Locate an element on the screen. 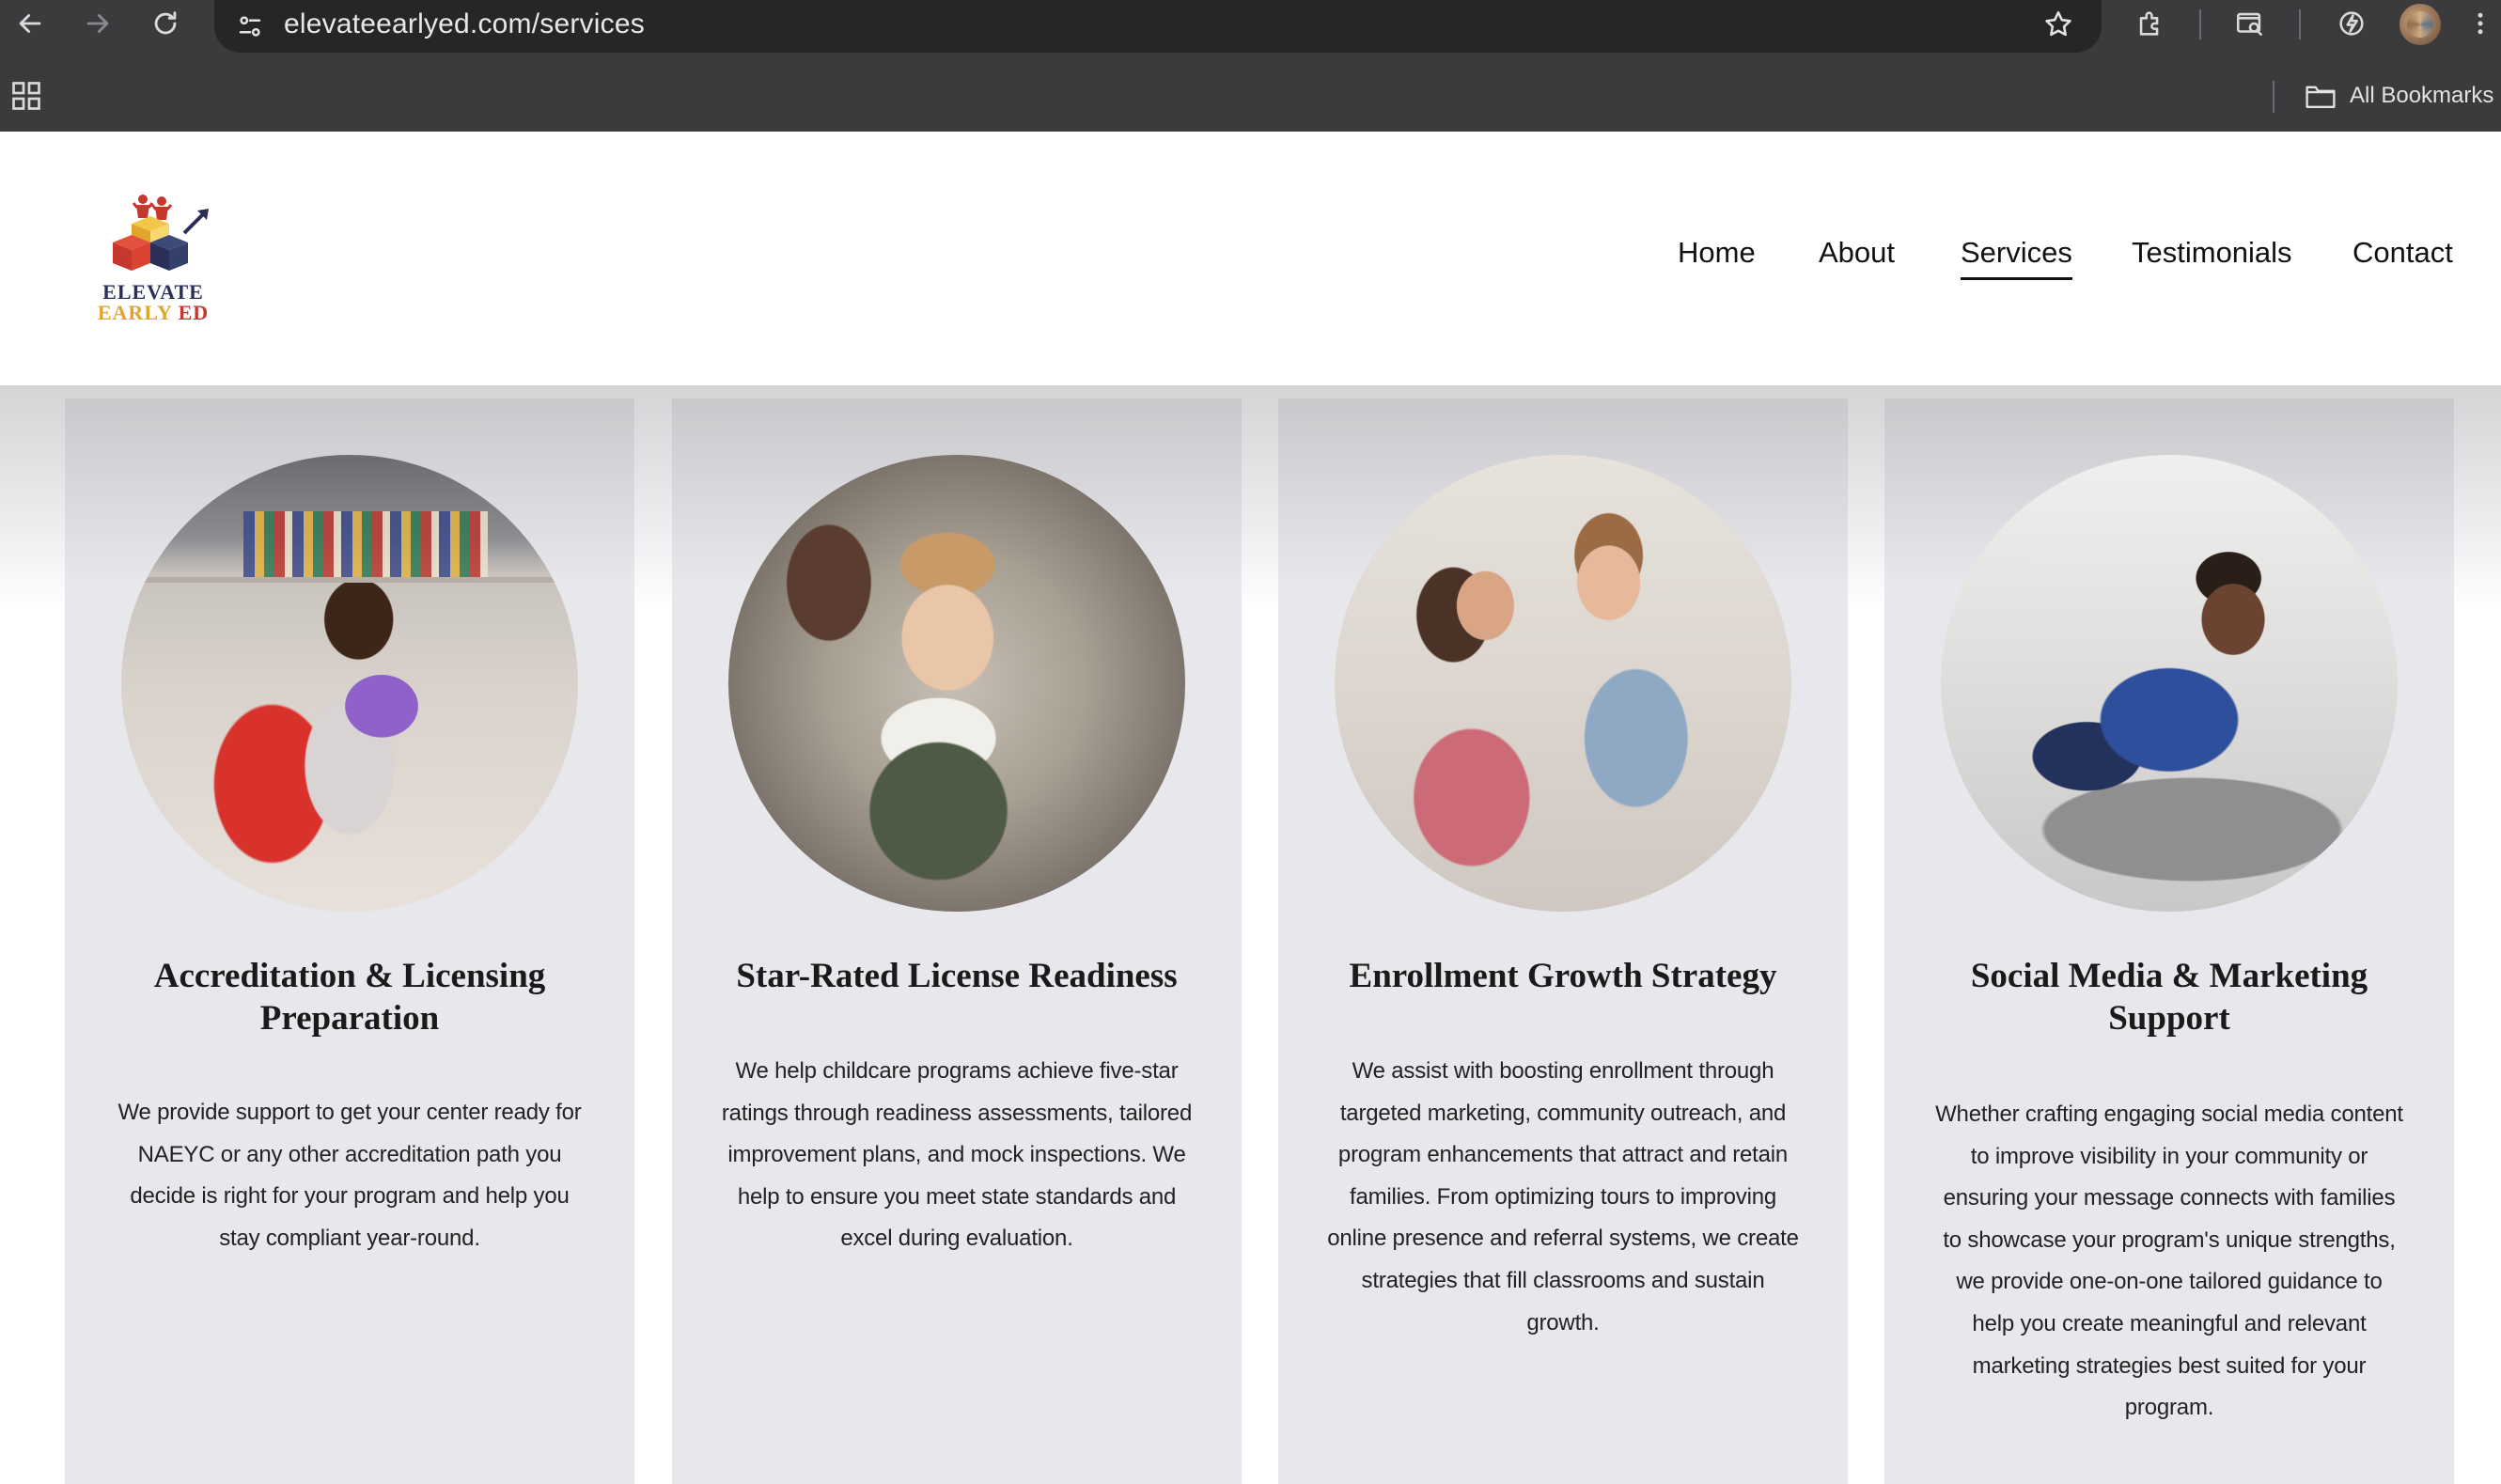 Image resolution: width=2501 pixels, height=1484 pixels. all-bookmarks-button: All Bookmarks is located at coordinates (2399, 96).